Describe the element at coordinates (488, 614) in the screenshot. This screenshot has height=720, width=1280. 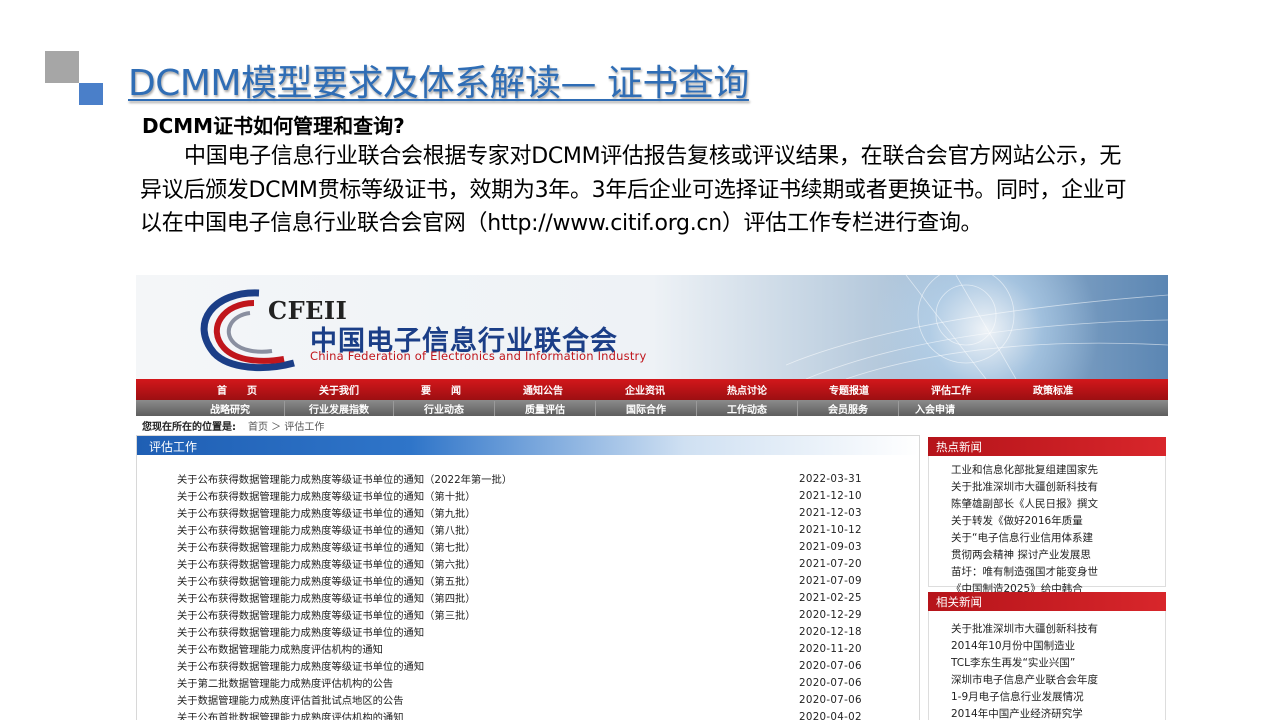
I see `notice-title: 关于公布获得数据管理能力成熟度等级证书单位的通知（第三批）` at that location.